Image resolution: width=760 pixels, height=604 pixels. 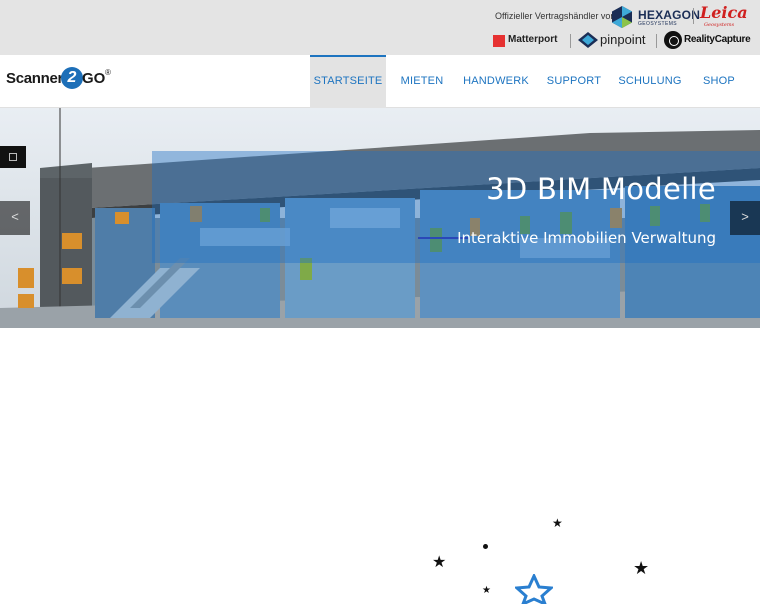 What do you see at coordinates (650, 81) in the screenshot?
I see `nav-schulung: SCHULUNG` at bounding box center [650, 81].